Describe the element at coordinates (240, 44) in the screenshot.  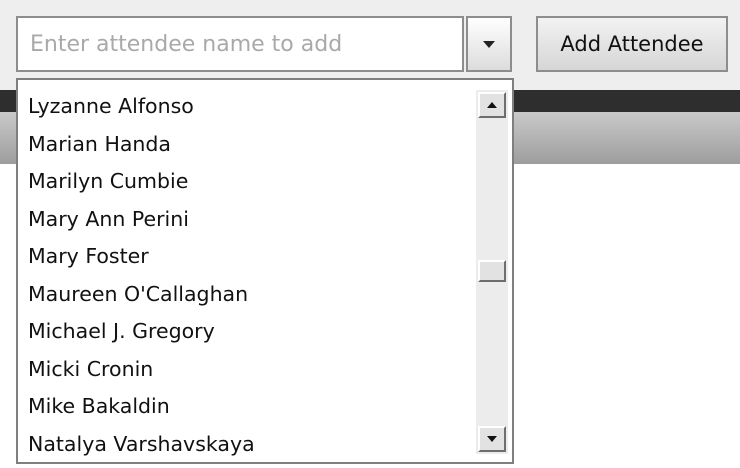
I see `attendee-name-input` at that location.